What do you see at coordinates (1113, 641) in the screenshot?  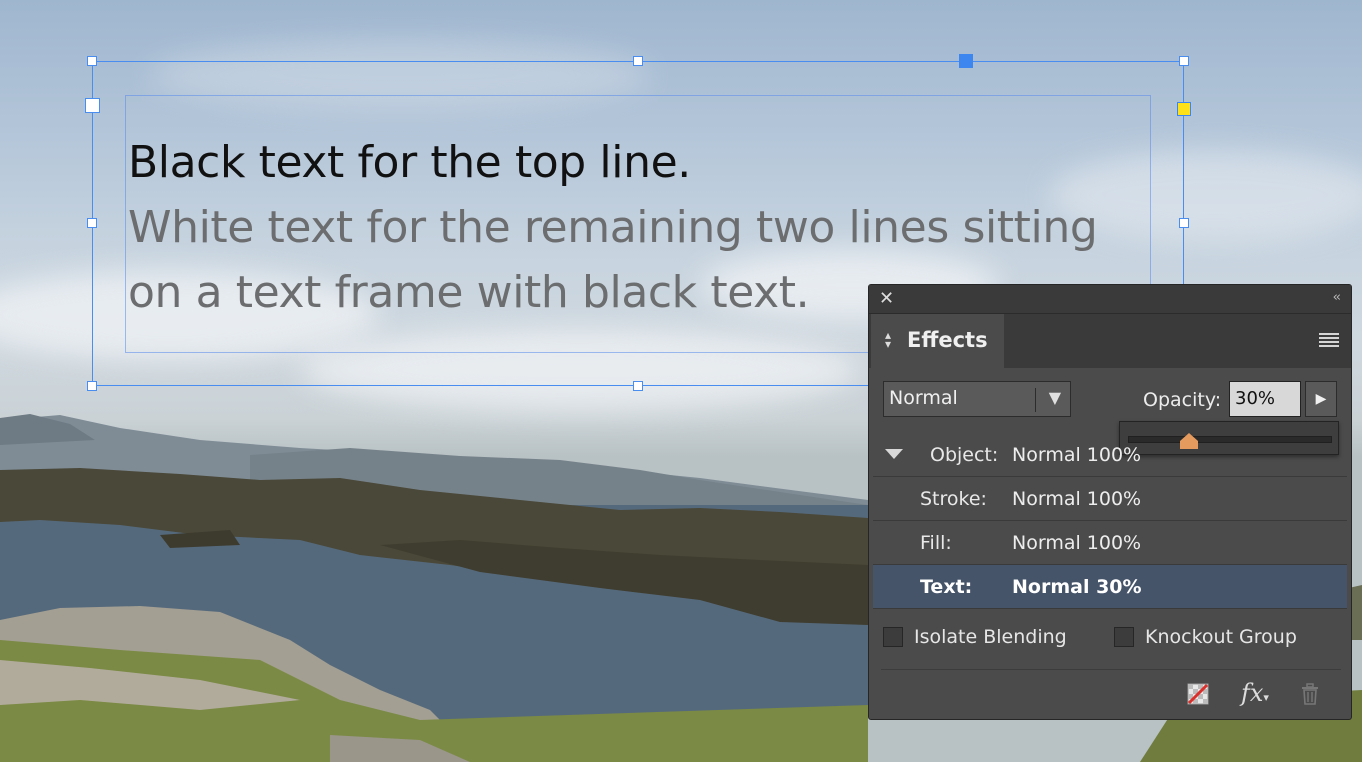 I see `checkbox-row: Isolate Blending Knockout Group` at bounding box center [1113, 641].